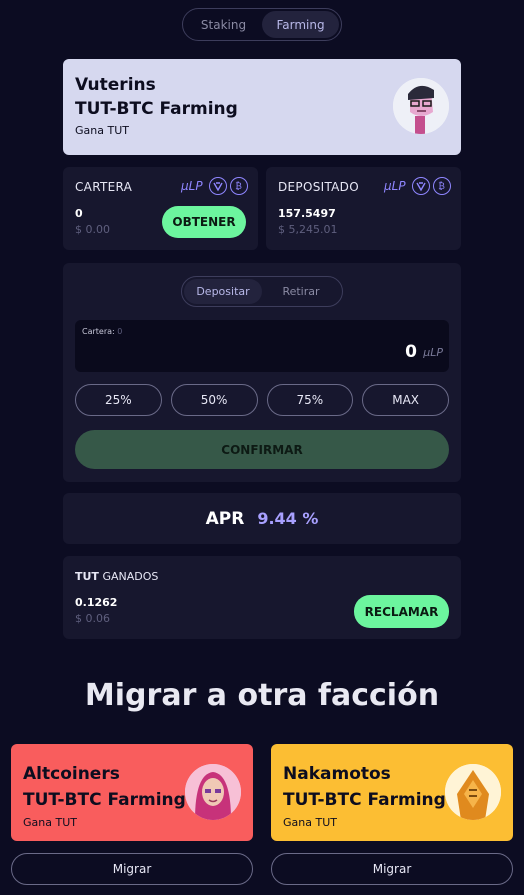 This screenshot has height=895, width=524. I want to click on earned-token: TUT, so click(87, 576).